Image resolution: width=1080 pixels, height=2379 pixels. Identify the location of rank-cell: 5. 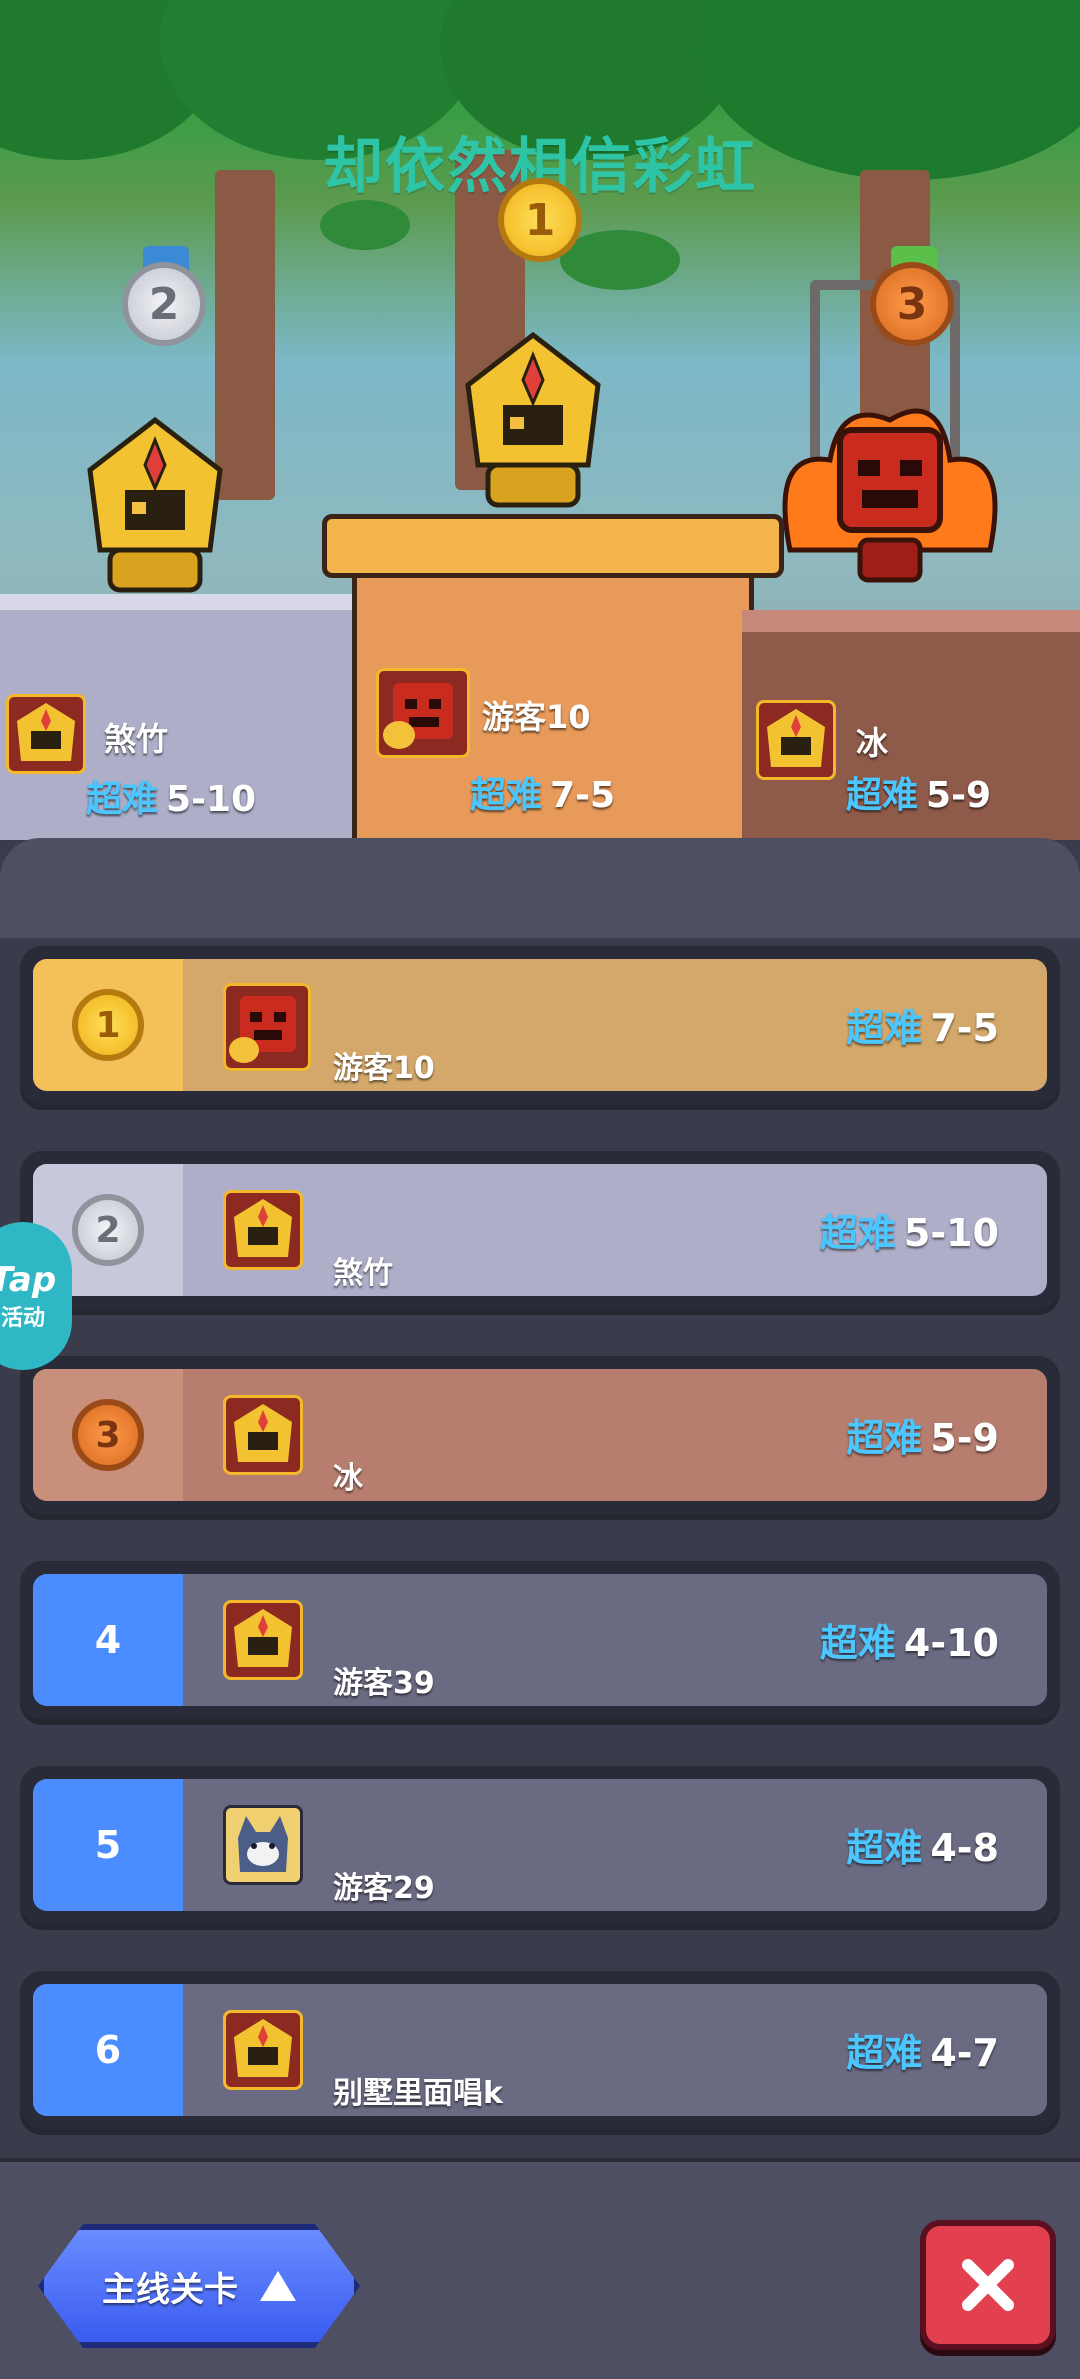
(108, 1845).